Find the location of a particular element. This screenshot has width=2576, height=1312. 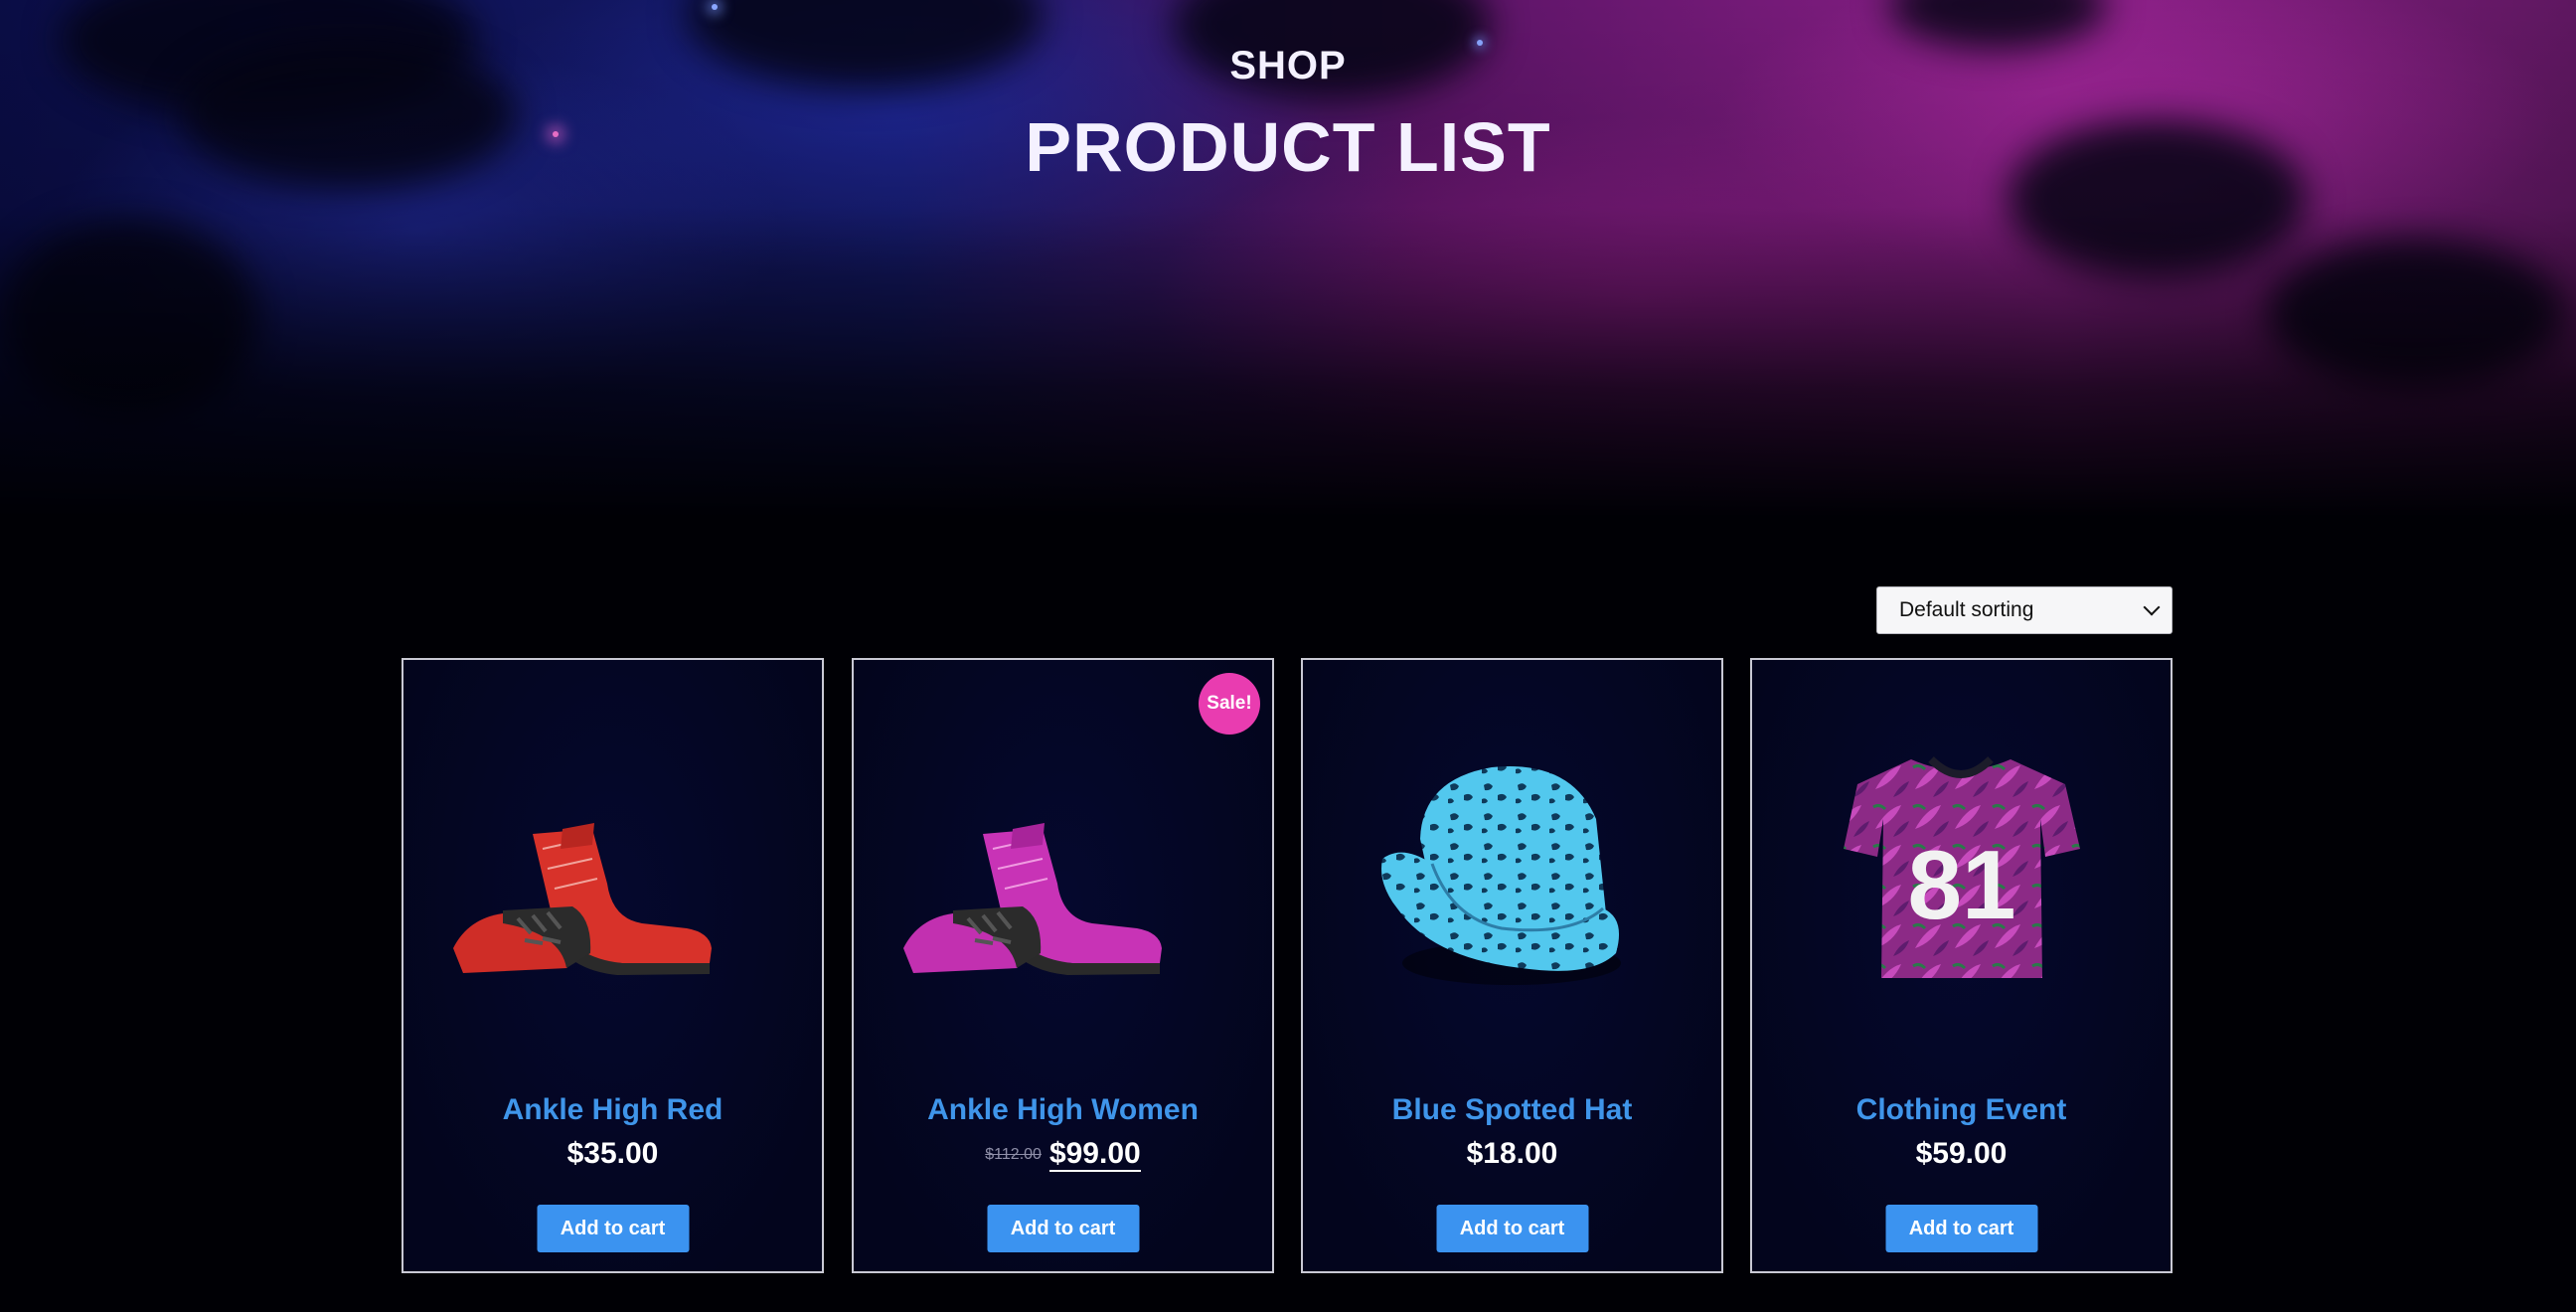

blue-spotted-hat-image is located at coordinates (1501, 875).